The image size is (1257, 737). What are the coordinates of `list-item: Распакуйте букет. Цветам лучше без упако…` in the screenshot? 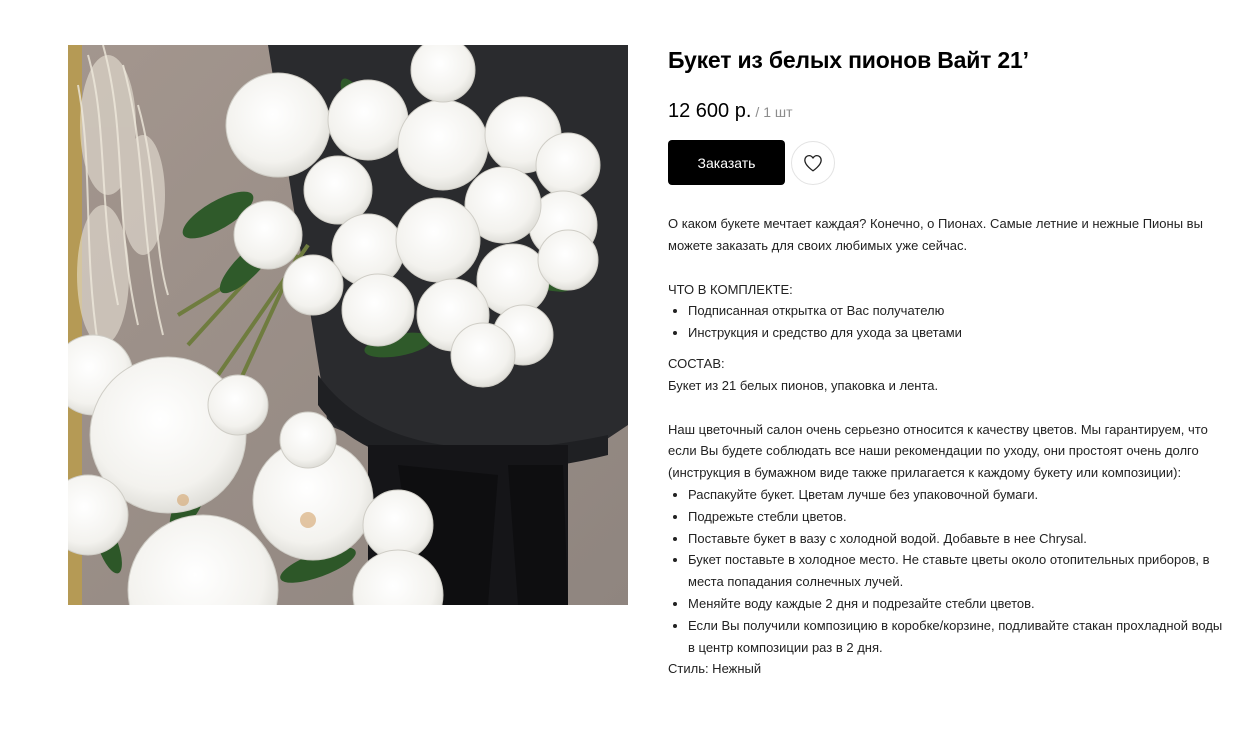 It's located at (958, 495).